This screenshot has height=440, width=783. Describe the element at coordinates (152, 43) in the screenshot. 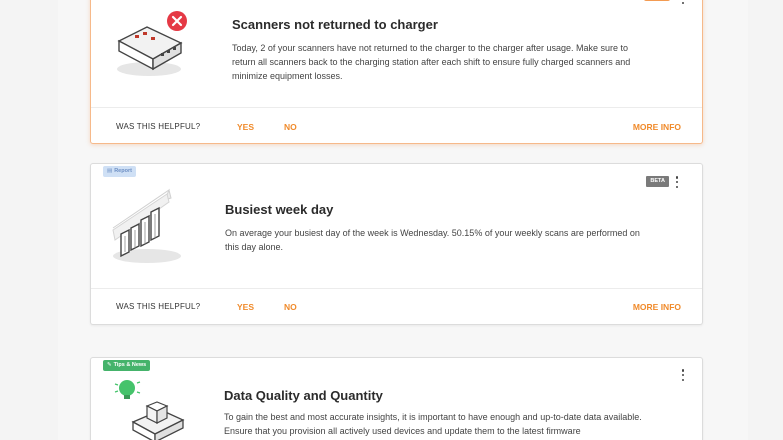

I see `scanner-error-icon` at that location.